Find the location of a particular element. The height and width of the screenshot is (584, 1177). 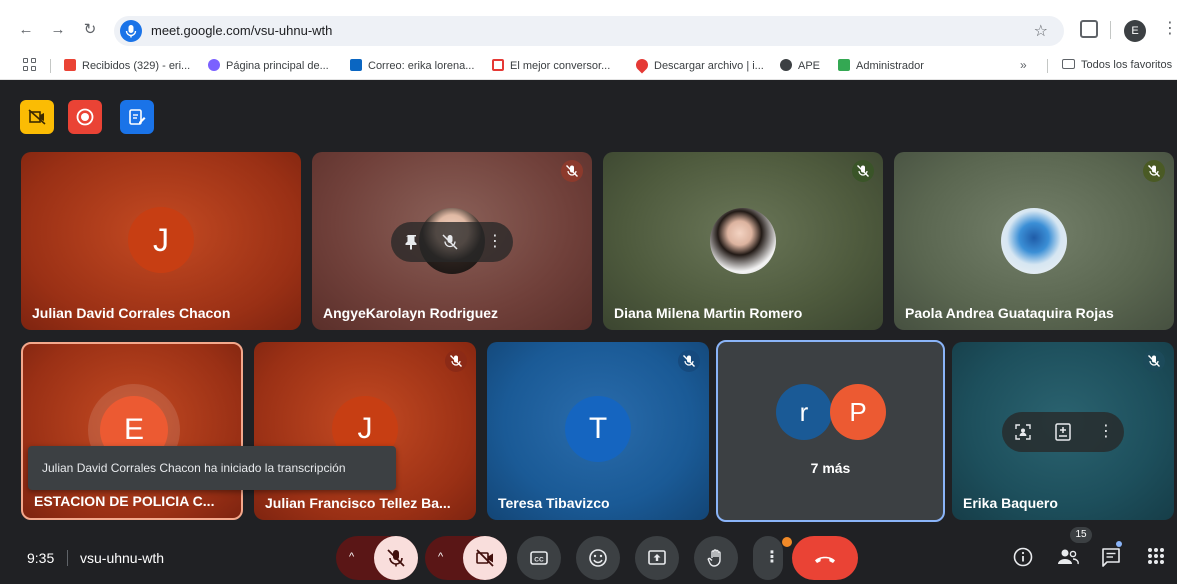

globe-icon is located at coordinates (786, 65).